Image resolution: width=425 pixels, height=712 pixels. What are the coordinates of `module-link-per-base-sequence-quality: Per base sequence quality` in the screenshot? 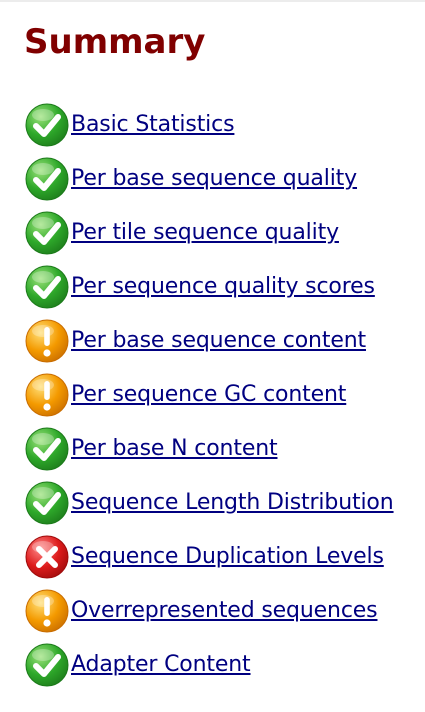 It's located at (214, 179).